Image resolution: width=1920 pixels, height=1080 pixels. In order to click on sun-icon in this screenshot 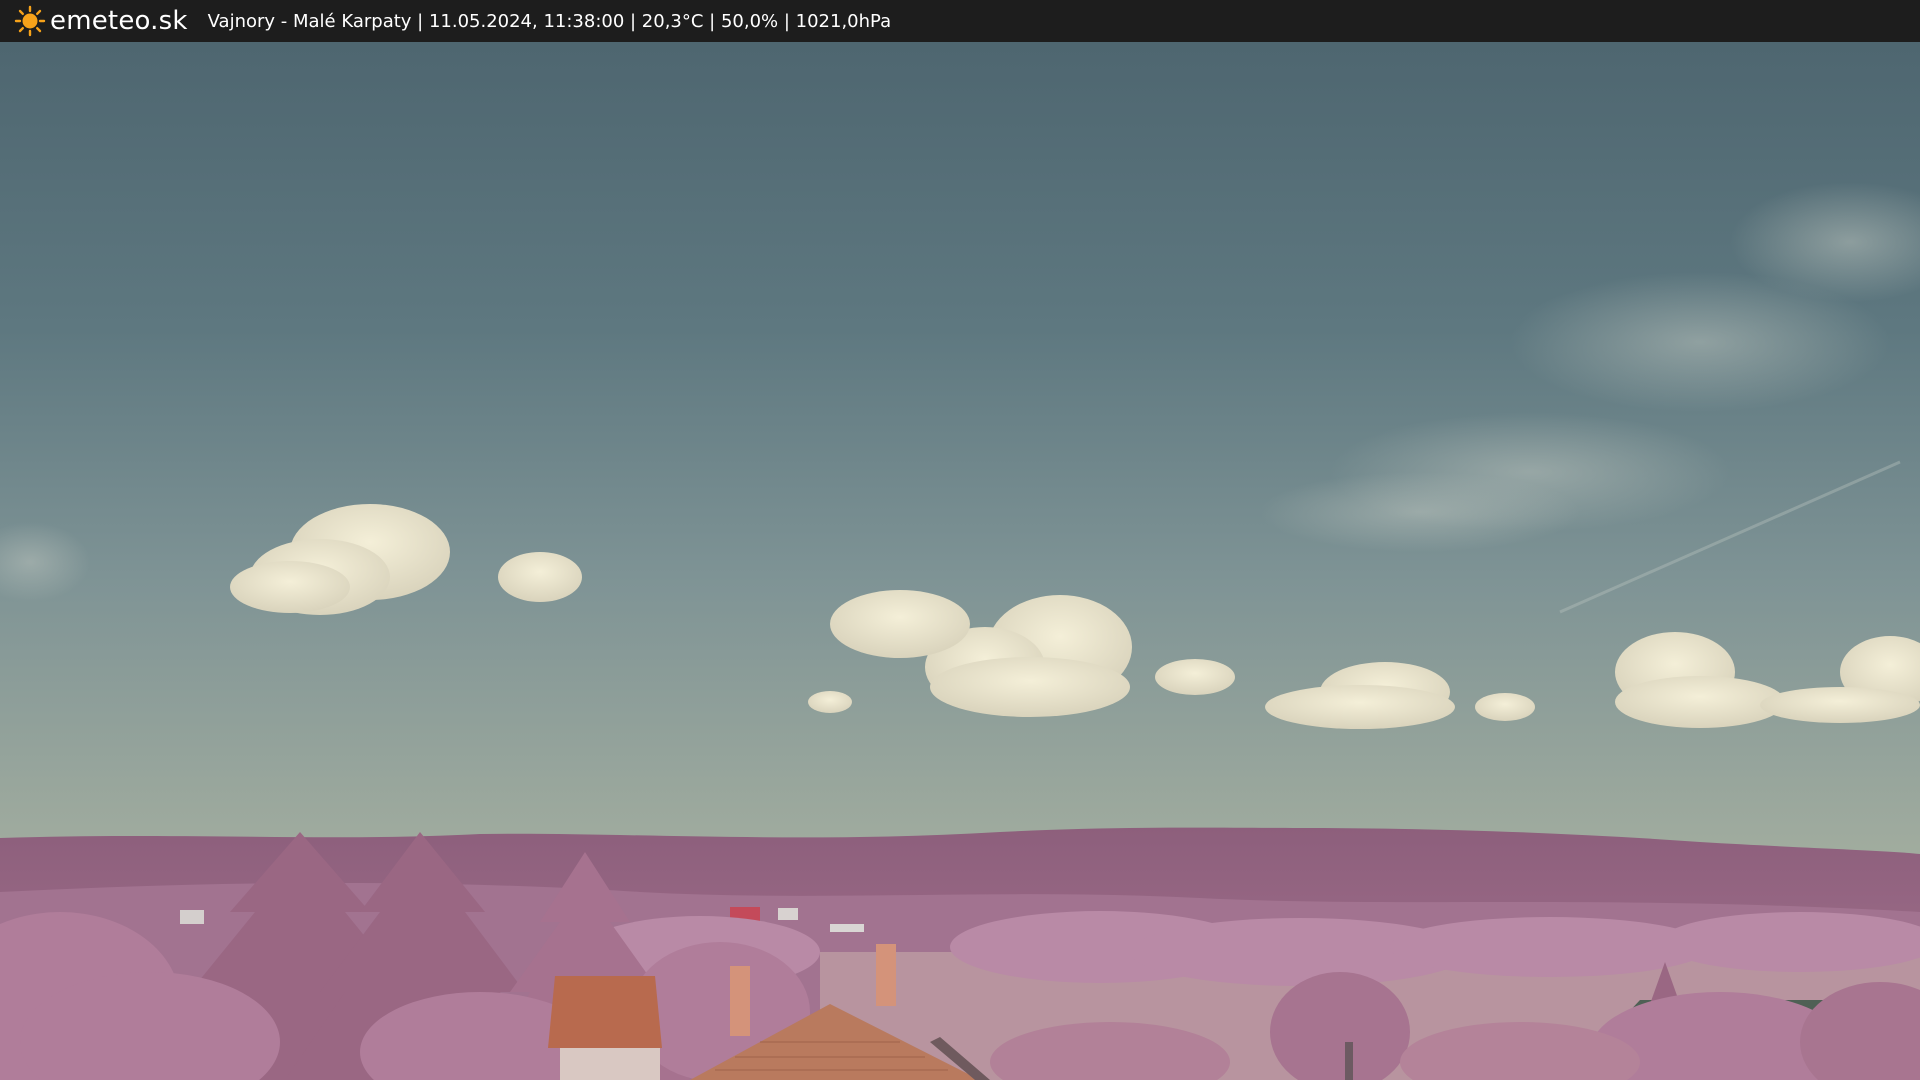, I will do `click(30, 21)`.